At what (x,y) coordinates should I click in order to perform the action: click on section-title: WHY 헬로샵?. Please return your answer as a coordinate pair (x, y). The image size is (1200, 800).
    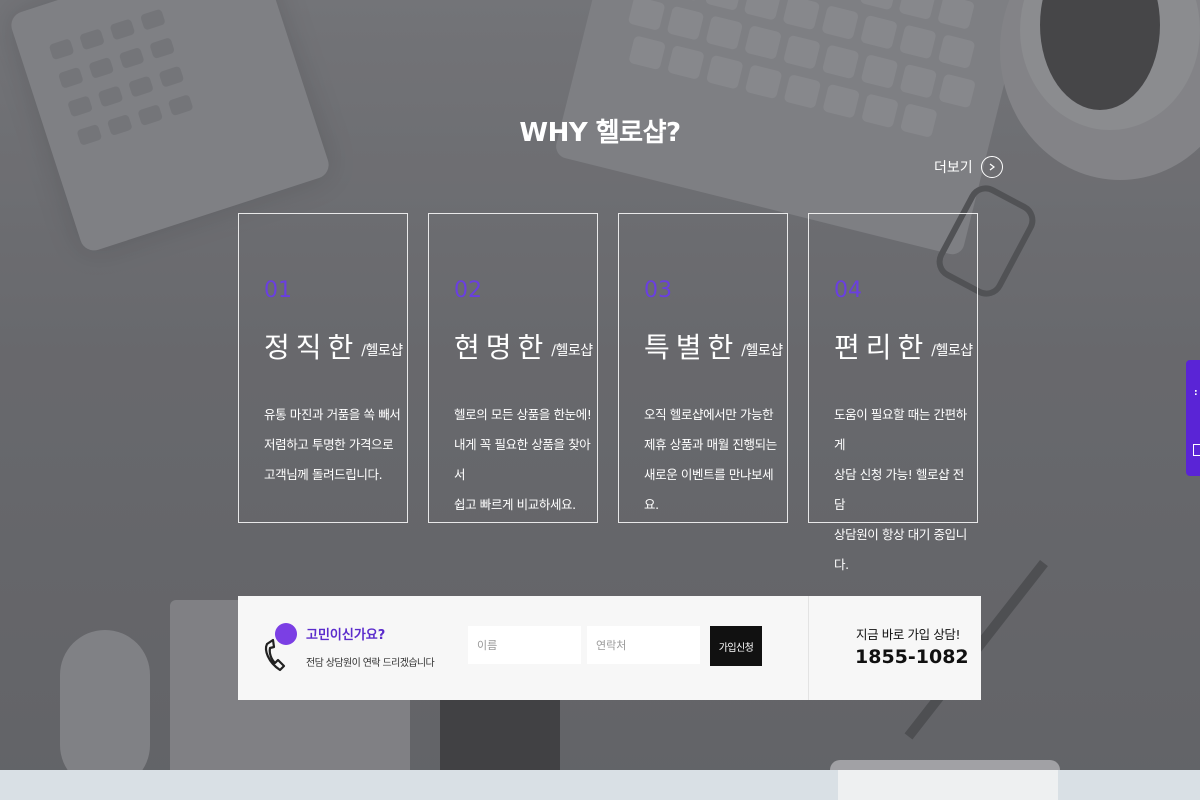
    Looking at the image, I should click on (600, 133).